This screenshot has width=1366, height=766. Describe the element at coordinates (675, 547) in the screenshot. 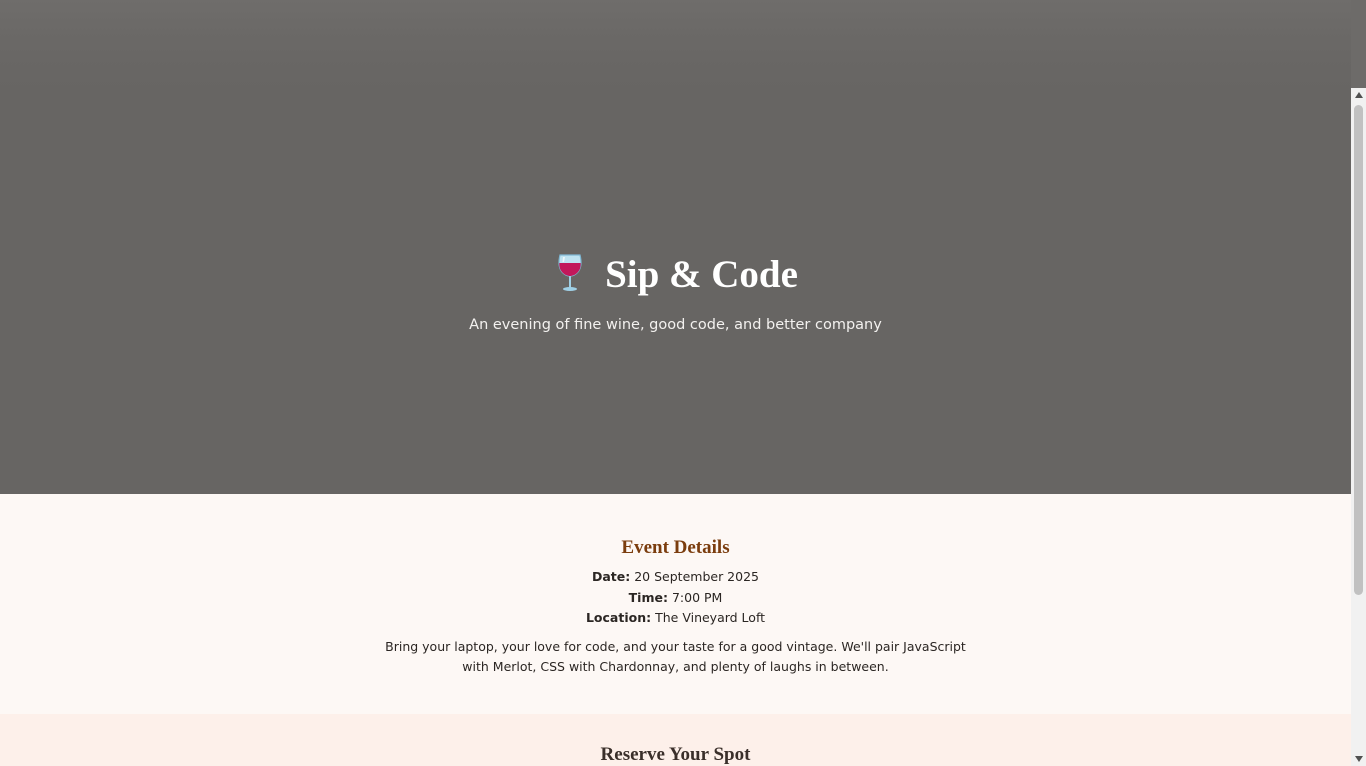

I see `event-details-heading: Event Details` at that location.